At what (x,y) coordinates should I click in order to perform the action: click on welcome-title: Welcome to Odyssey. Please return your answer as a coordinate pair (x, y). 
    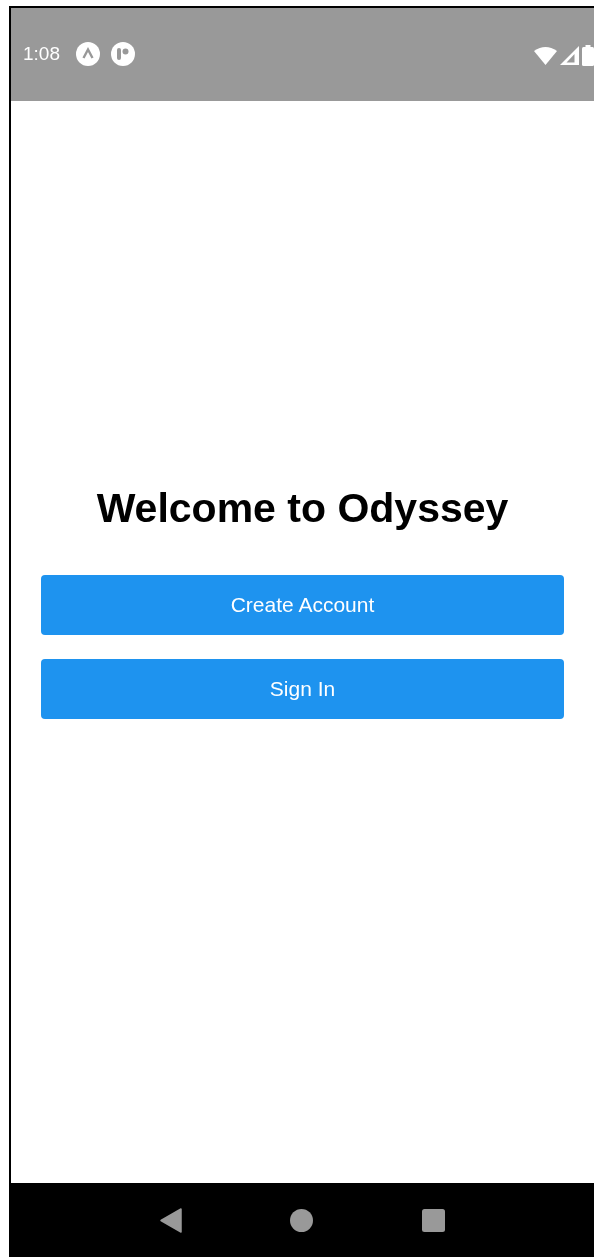
    Looking at the image, I should click on (302, 508).